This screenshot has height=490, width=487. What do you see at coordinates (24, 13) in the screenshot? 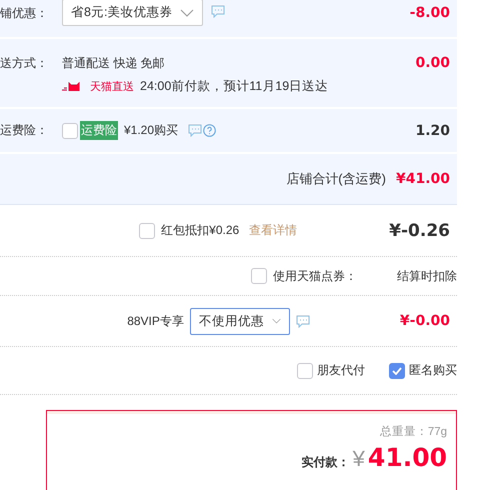
I see `coupon-label: 铺优惠：` at bounding box center [24, 13].